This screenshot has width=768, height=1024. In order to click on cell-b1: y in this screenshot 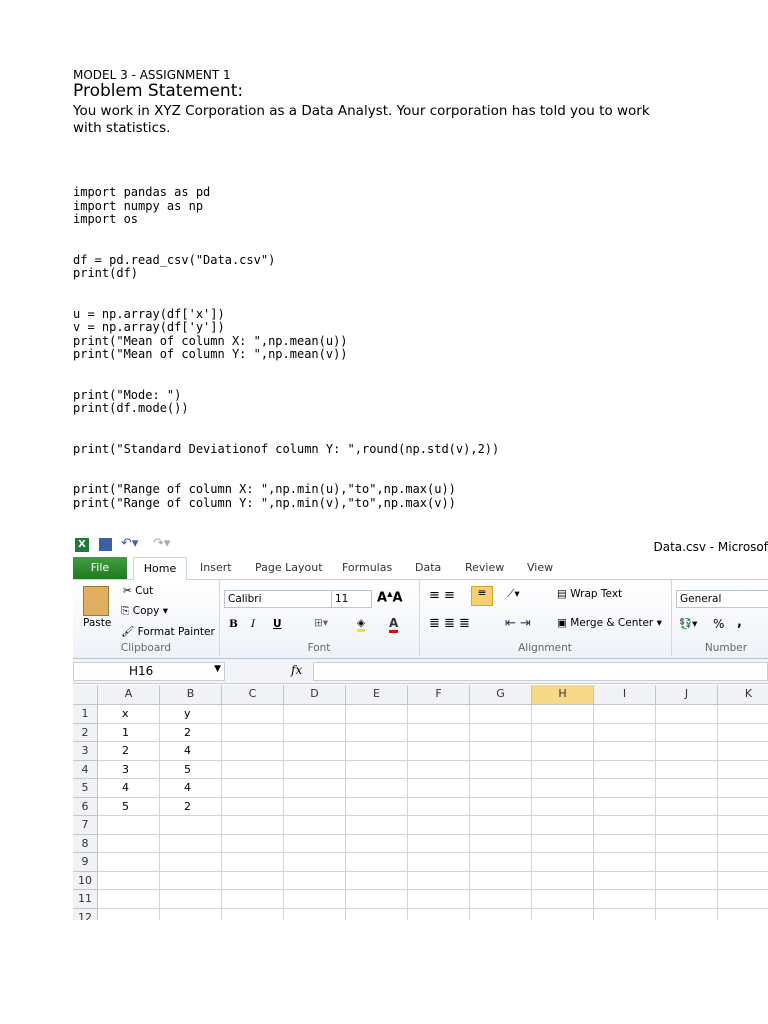, I will do `click(191, 714)`.